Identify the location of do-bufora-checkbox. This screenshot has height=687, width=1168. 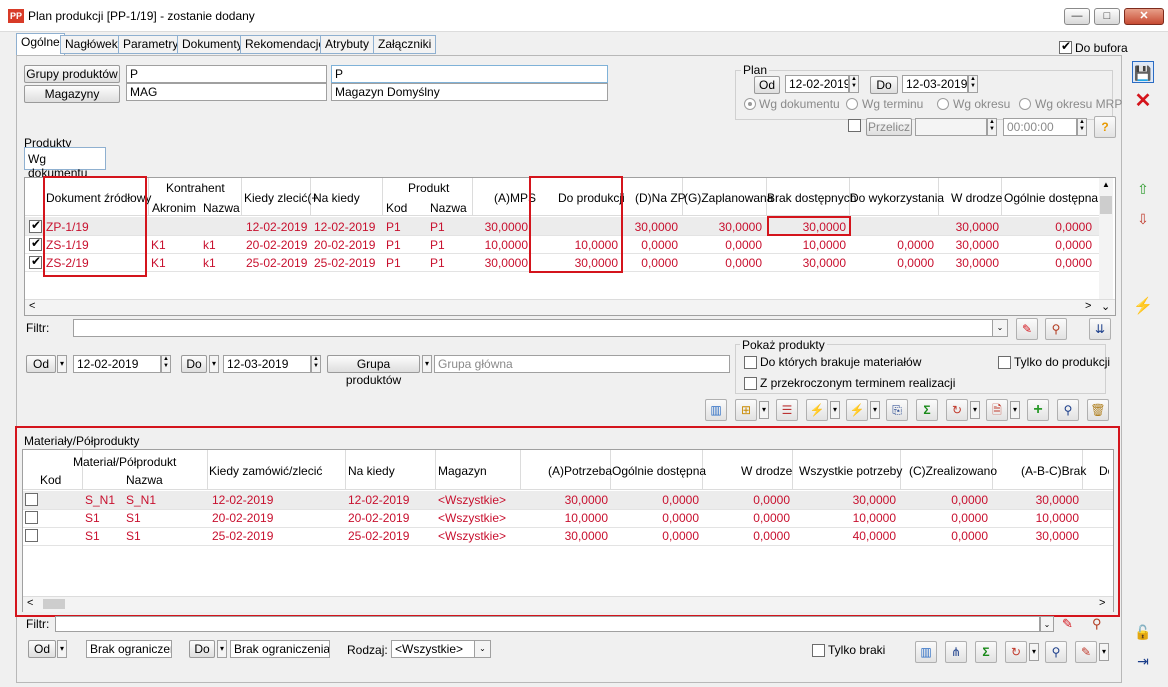
(1065, 46).